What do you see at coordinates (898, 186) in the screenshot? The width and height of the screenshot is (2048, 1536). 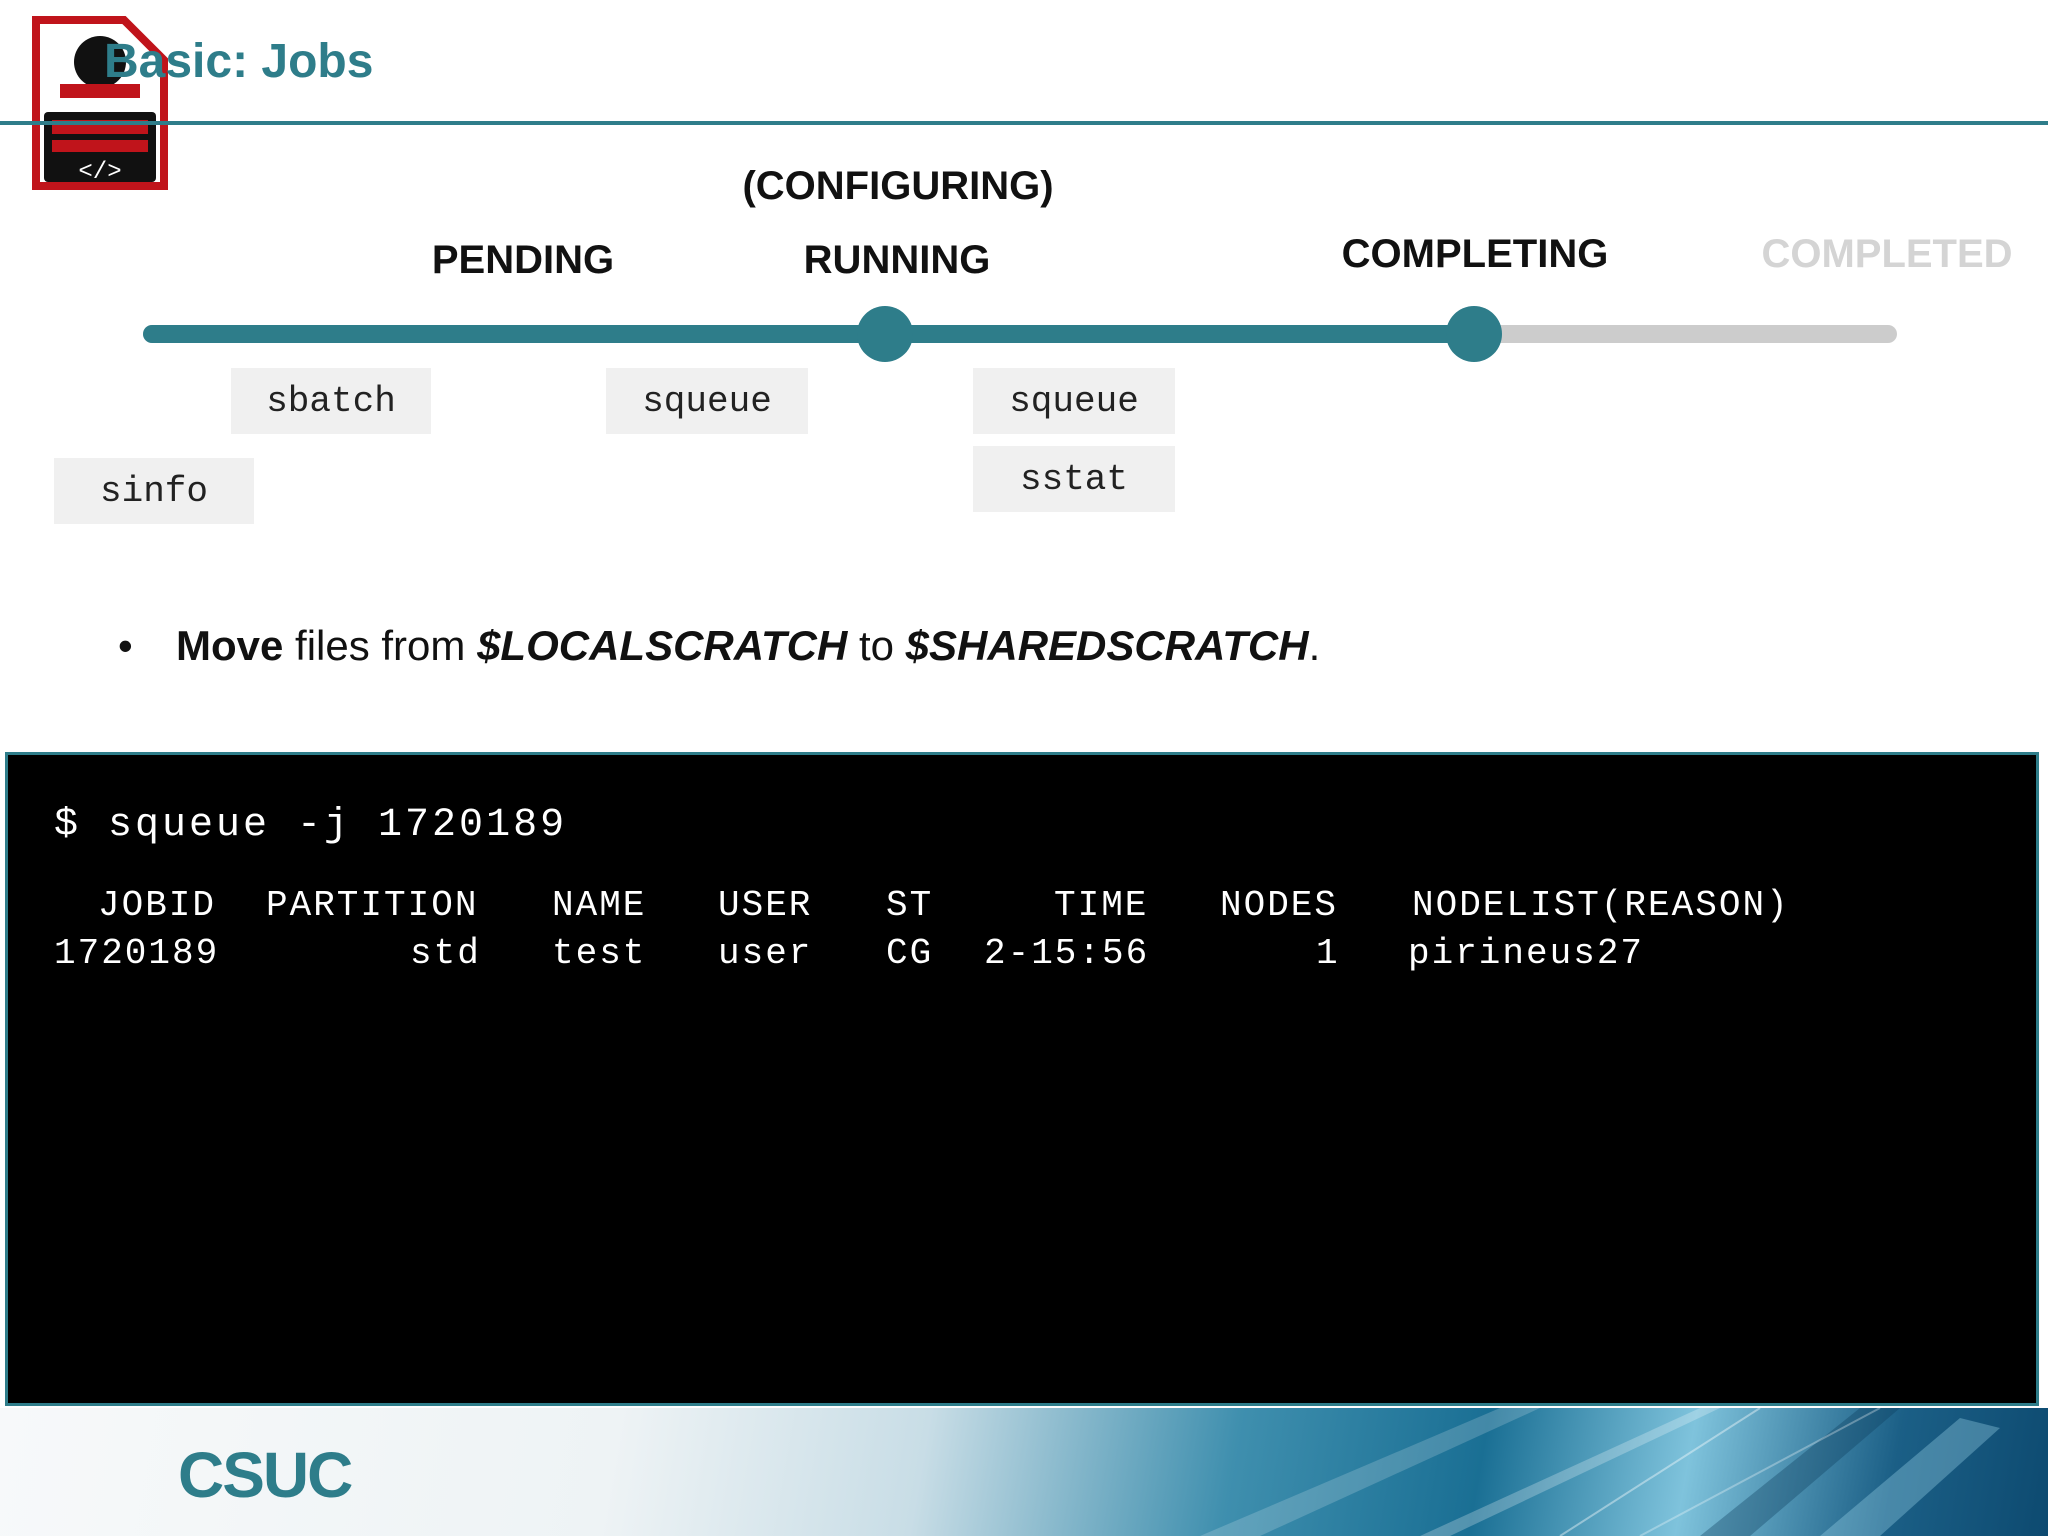 I see `state-label-configuring: (CONFIGURING)` at bounding box center [898, 186].